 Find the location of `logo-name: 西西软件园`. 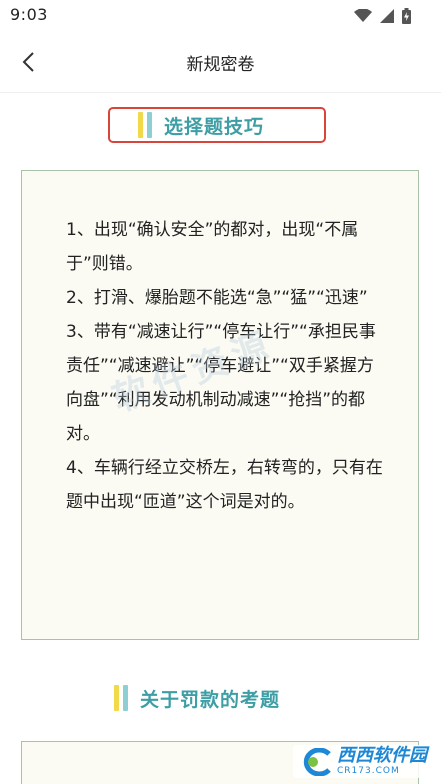

logo-name: 西西软件园 is located at coordinates (382, 755).